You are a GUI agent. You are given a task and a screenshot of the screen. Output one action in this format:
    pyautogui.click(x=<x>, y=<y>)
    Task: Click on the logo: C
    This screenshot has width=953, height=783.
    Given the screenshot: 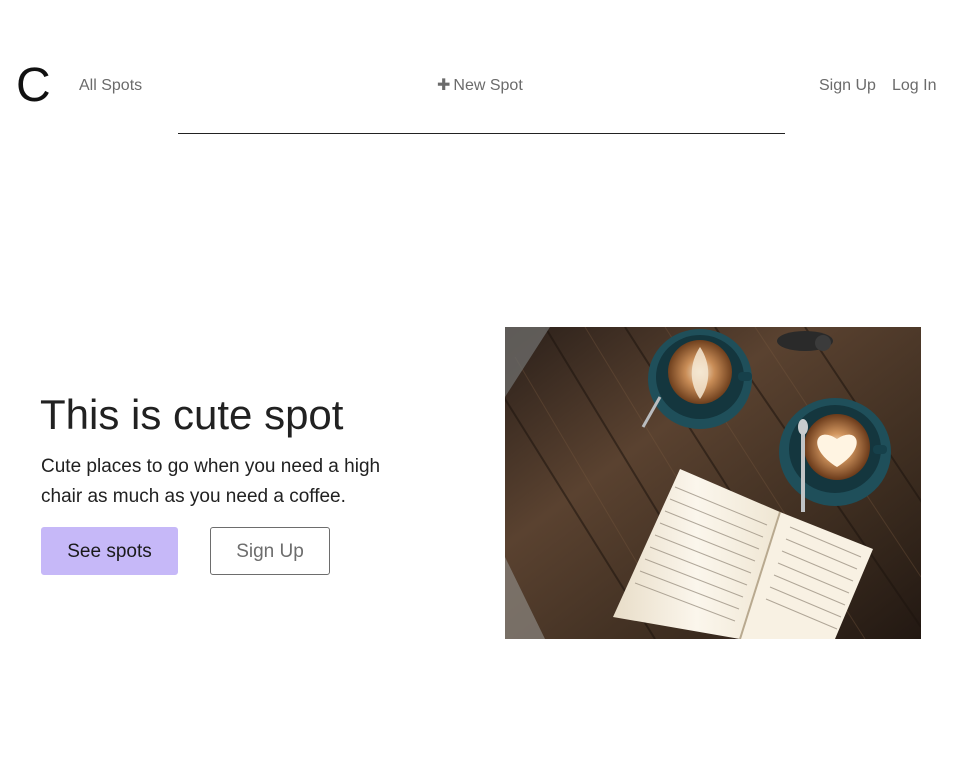 What is the action you would take?
    pyautogui.click(x=33, y=86)
    